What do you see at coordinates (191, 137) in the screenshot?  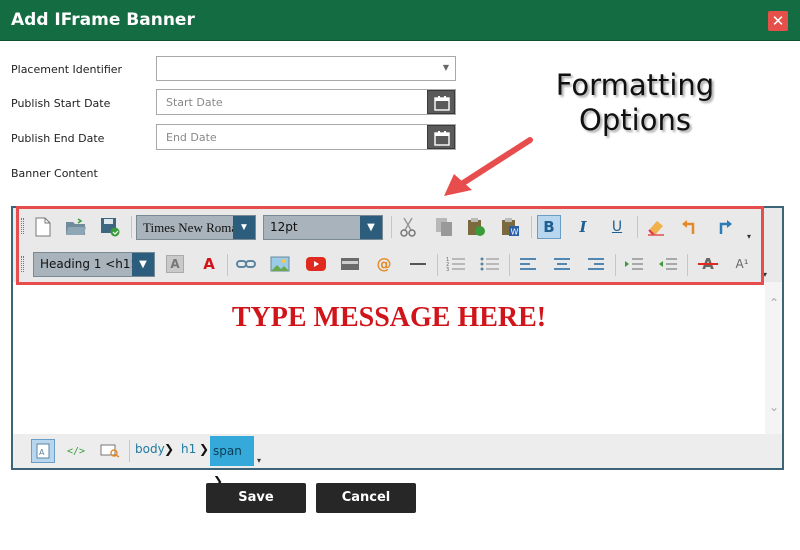 I see `end-date-placeholder: End Date` at bounding box center [191, 137].